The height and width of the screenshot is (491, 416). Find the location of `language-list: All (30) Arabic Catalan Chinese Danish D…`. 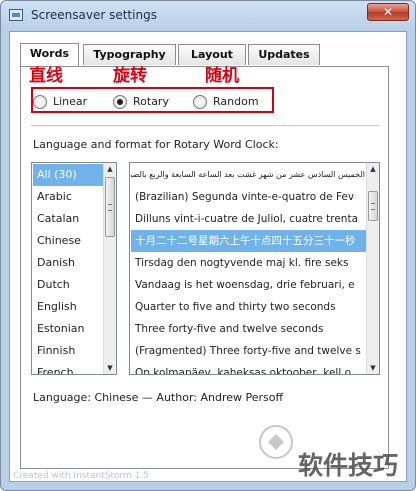

language-list: All (30) Arabic Catalan Chinese Danish D… is located at coordinates (74, 268).